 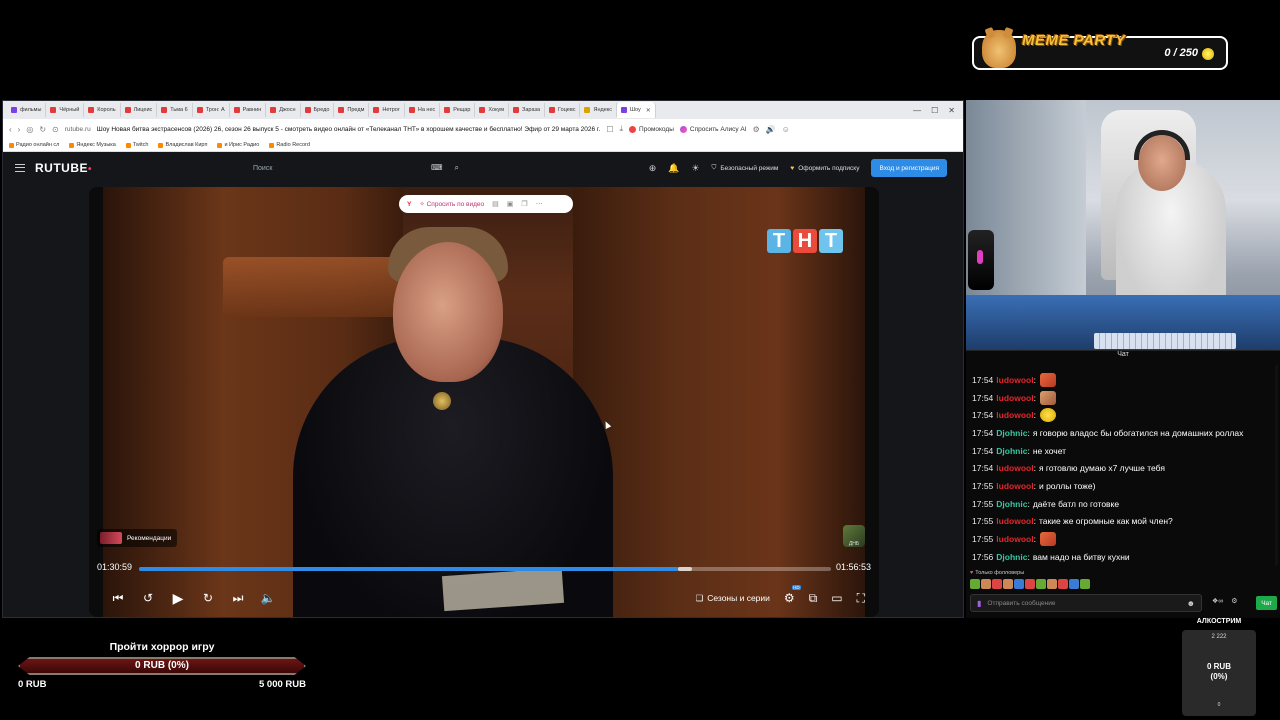 I want to click on promo-chip: Промокоды, so click(x=651, y=129).